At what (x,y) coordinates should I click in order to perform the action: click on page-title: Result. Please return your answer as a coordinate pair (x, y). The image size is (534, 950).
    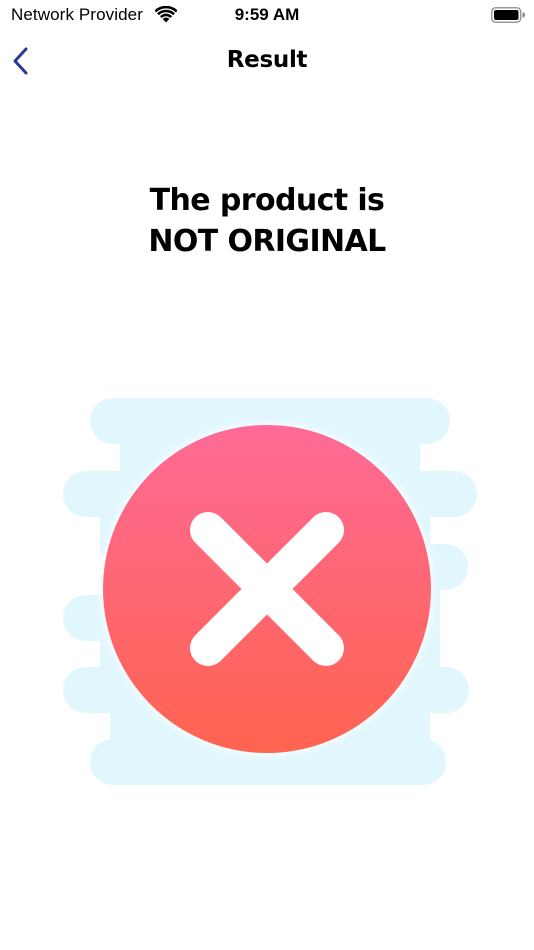
    Looking at the image, I should click on (267, 60).